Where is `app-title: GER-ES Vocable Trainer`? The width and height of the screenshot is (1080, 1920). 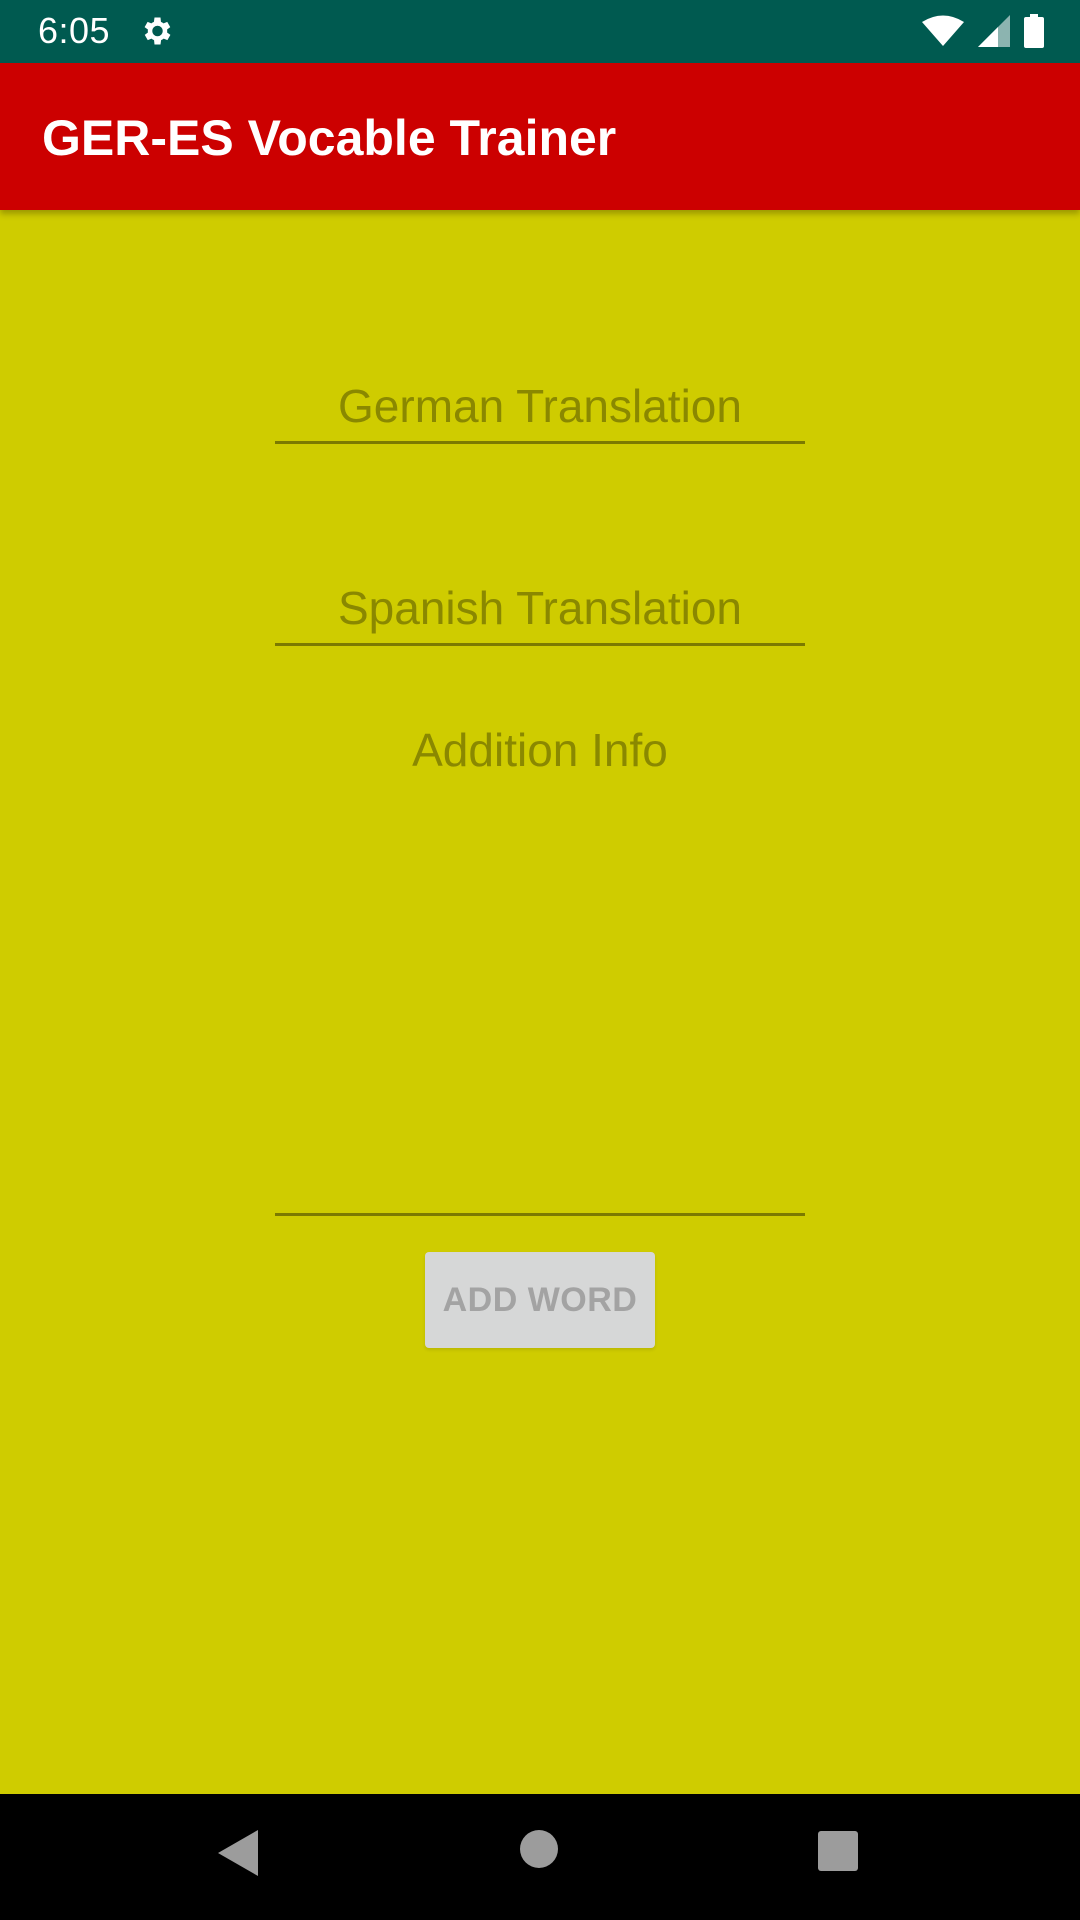 app-title: GER-ES Vocable Trainer is located at coordinates (329, 138).